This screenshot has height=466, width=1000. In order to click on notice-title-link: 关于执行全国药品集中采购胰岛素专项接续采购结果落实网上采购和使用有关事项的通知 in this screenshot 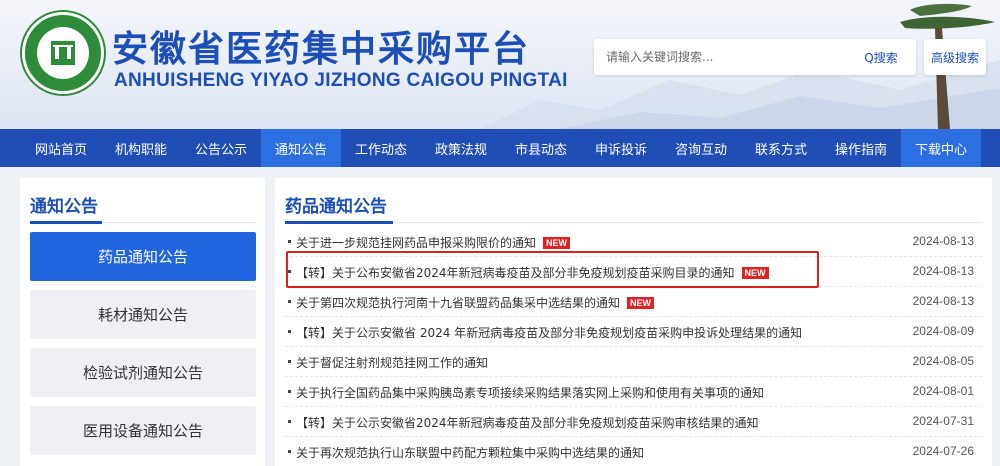, I will do `click(530, 392)`.